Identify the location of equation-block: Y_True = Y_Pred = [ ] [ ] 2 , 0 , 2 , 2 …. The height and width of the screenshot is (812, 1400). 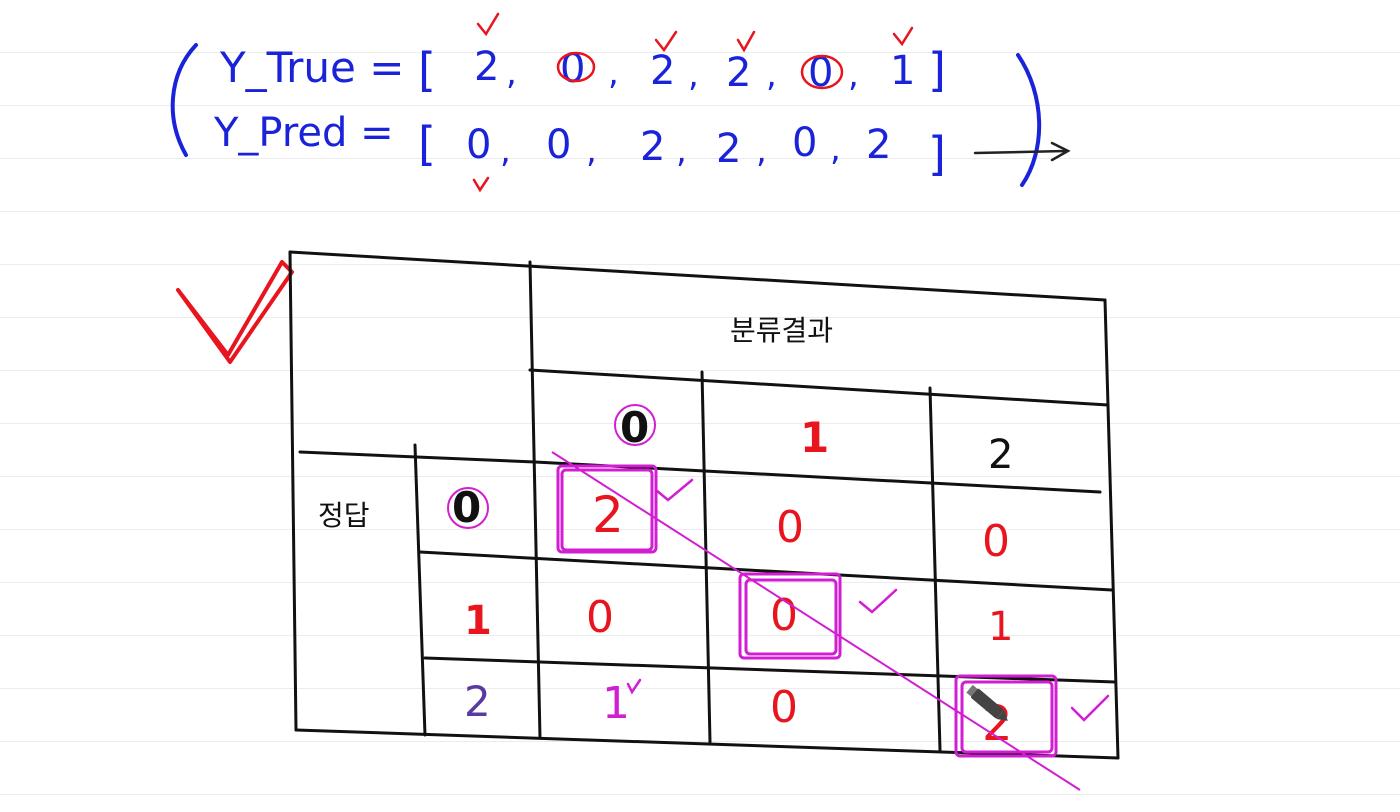
(620, 102).